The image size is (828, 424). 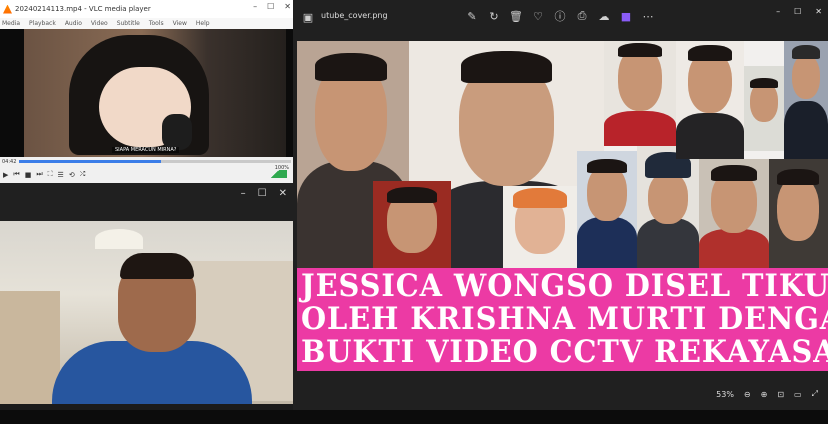 I want to click on video-caption: SIAPA MERACUN MIRNA?, so click(x=146, y=150).